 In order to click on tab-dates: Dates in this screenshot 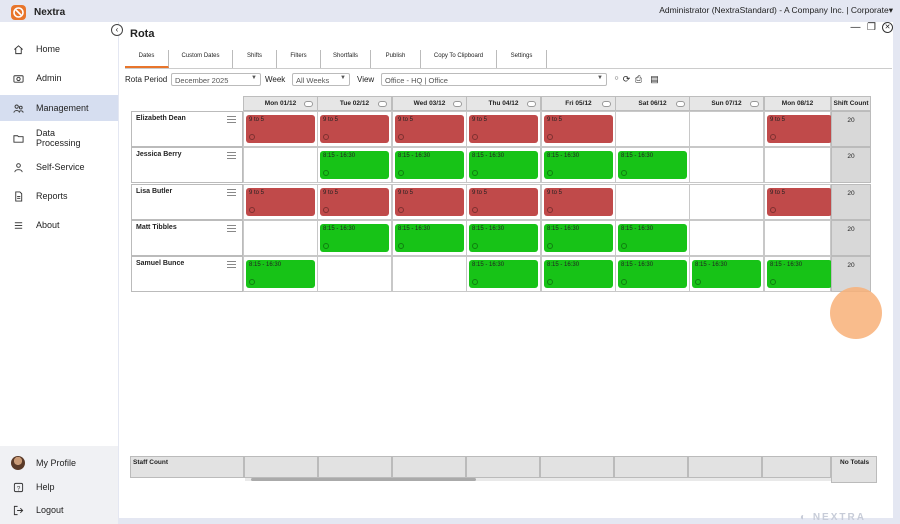, I will do `click(147, 59)`.